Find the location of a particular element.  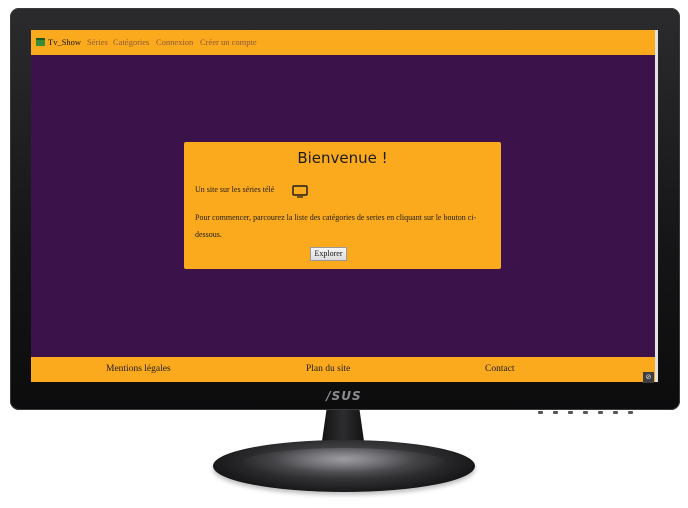

monitor-buttons is located at coordinates (593, 407).